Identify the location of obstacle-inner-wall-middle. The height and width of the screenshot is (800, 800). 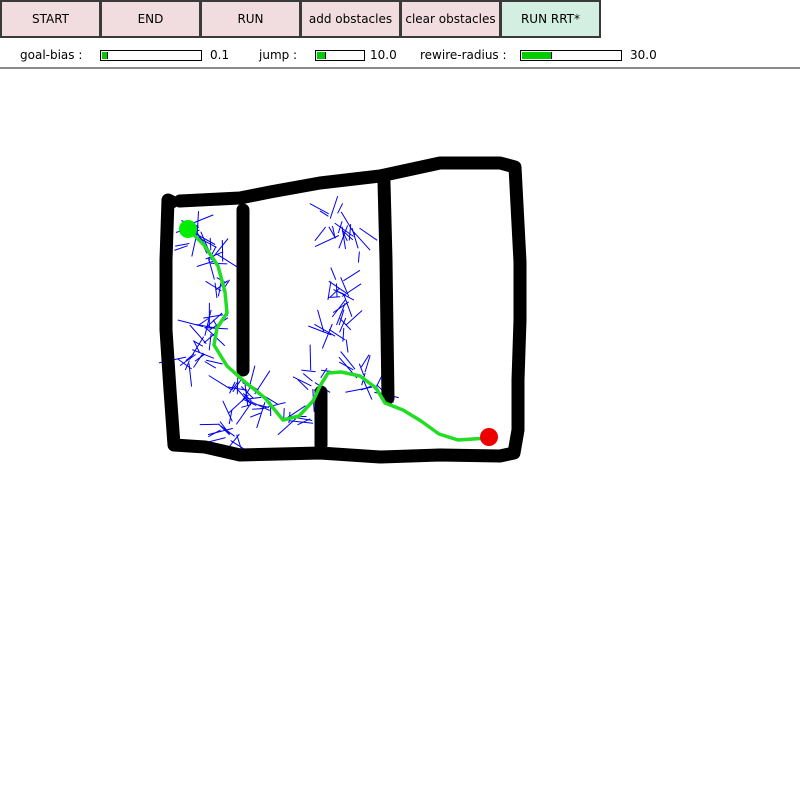
(386, 290).